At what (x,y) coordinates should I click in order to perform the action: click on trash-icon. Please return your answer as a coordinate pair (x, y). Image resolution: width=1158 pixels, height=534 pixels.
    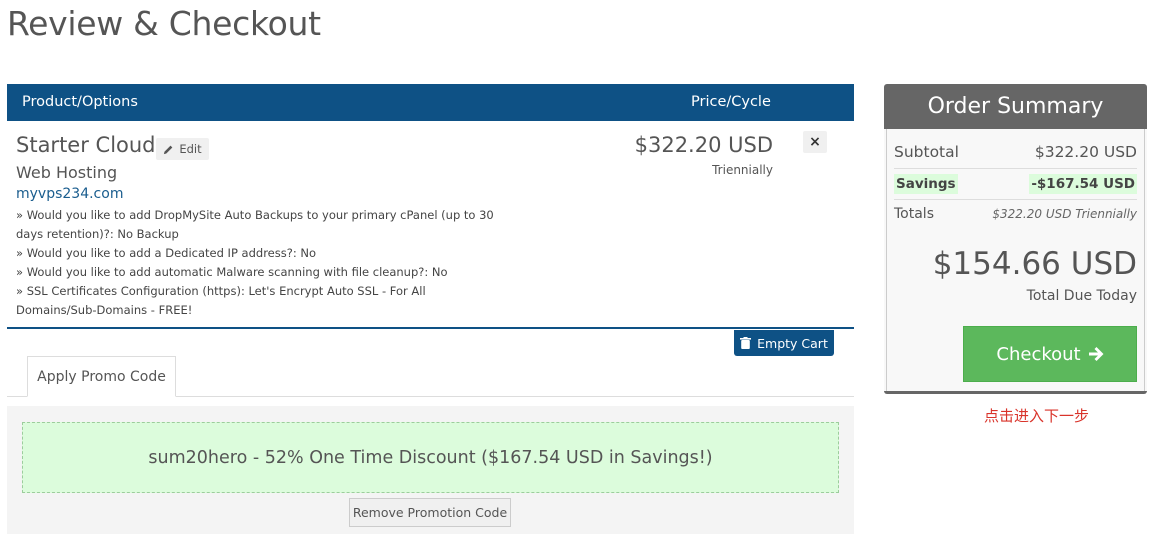
    Looking at the image, I should click on (746, 343).